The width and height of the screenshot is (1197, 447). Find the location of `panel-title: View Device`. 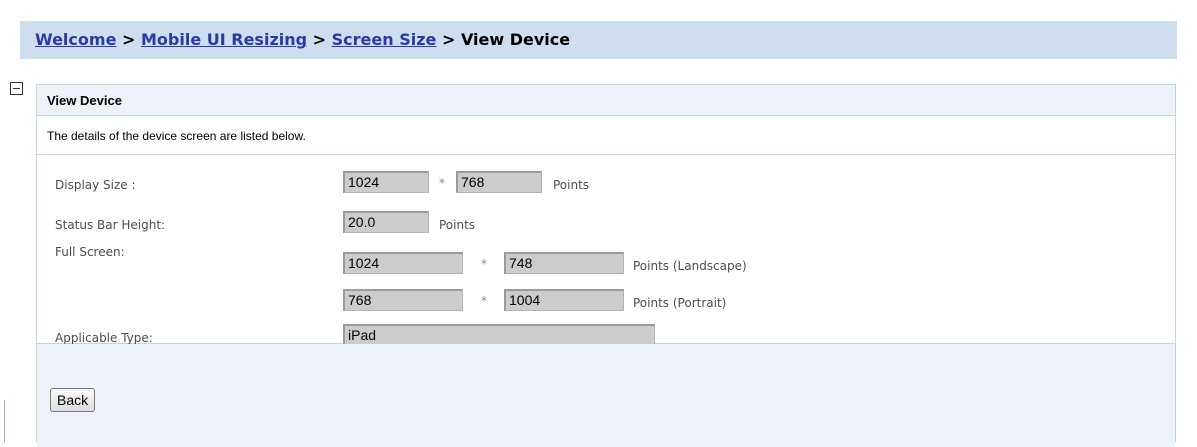

panel-title: View Device is located at coordinates (606, 100).